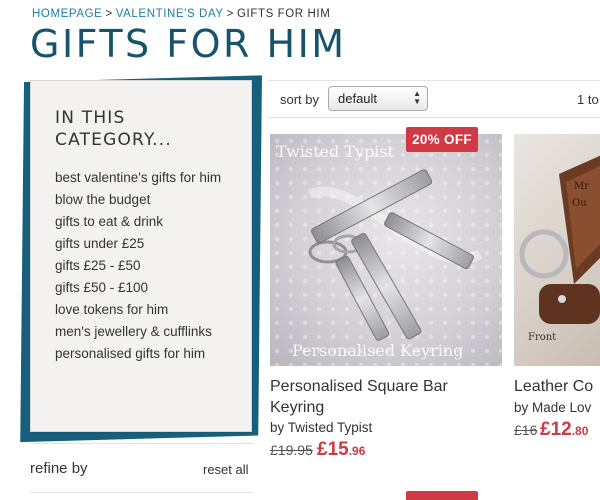  I want to click on svg-text: Ou, so click(579, 203).